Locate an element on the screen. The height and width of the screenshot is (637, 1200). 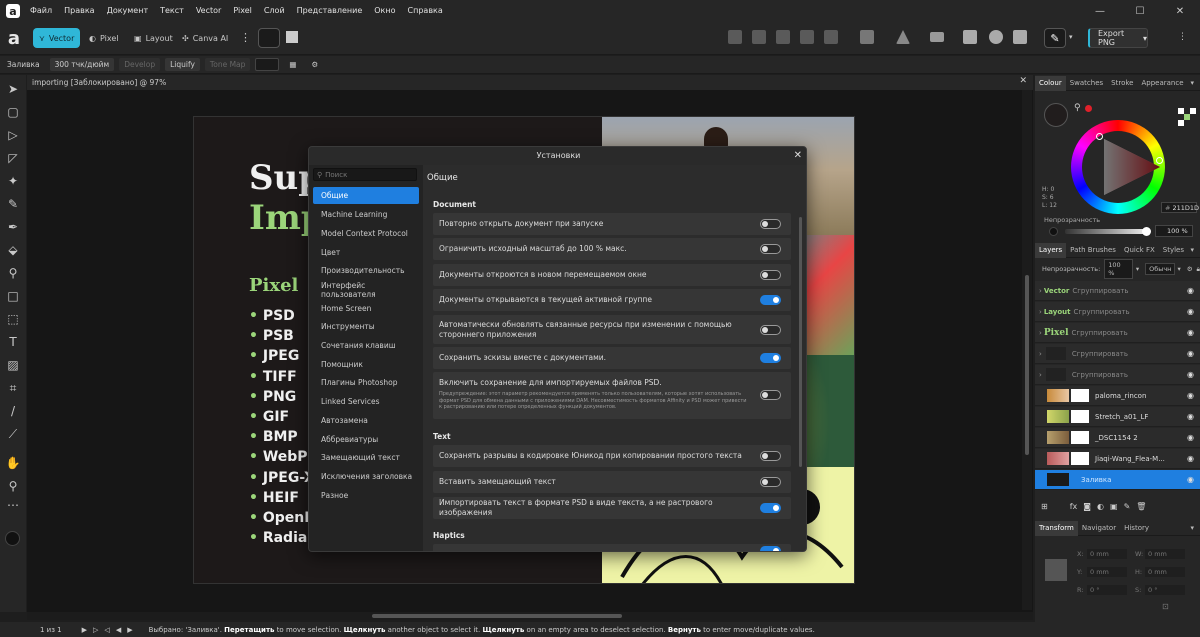
tab-history: History is located at coordinates (1136, 528).